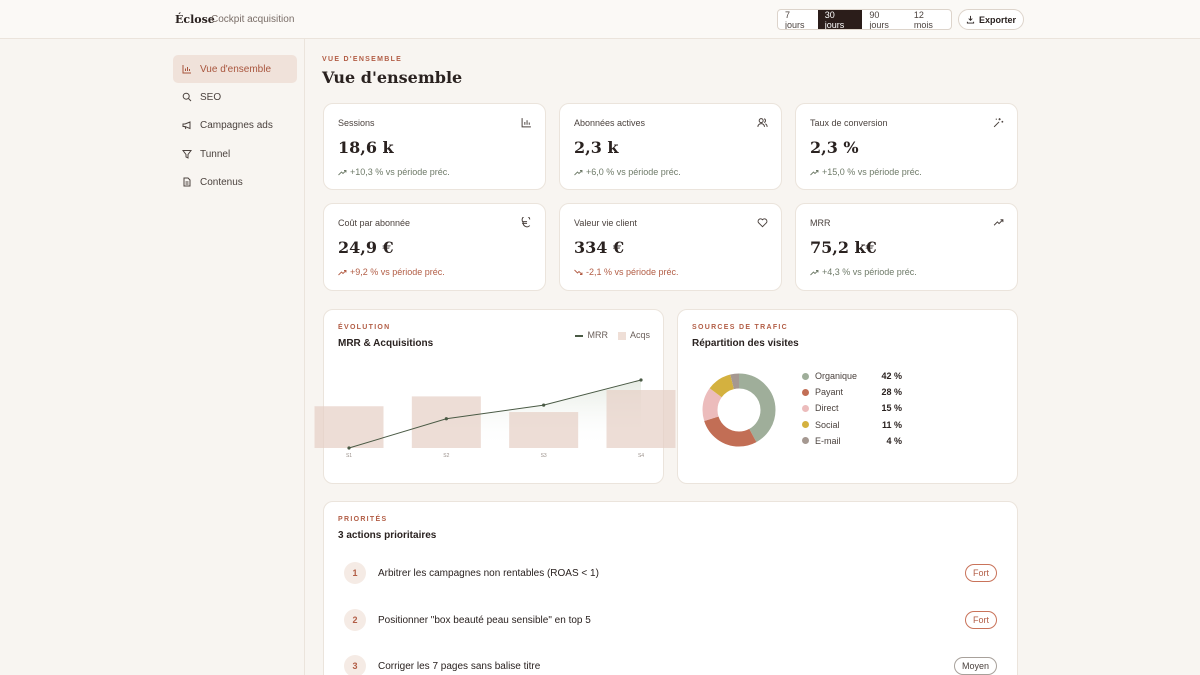 Image resolution: width=1200 pixels, height=675 pixels. Describe the element at coordinates (355, 665) in the screenshot. I see `priority-number: 3` at that location.